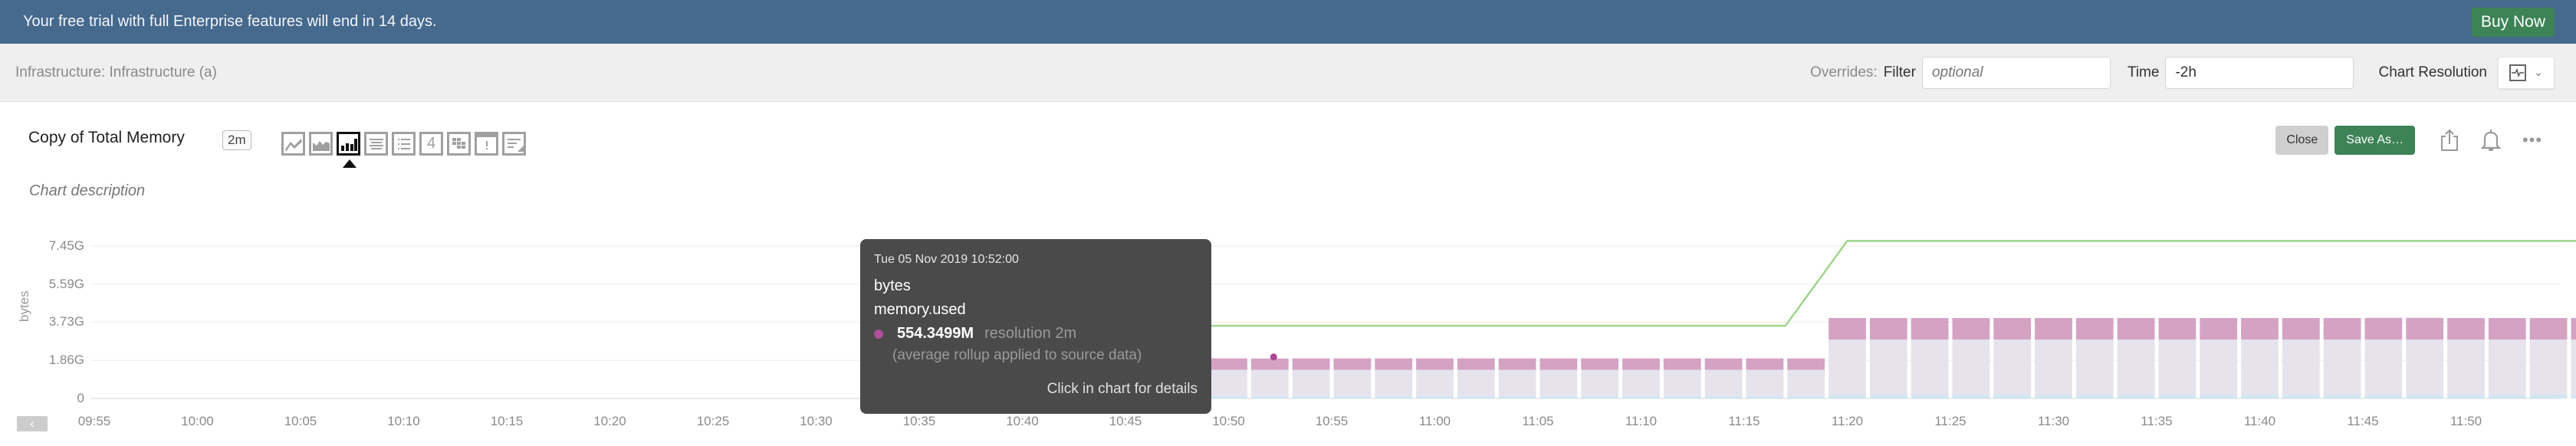  I want to click on single-value-button: 4, so click(431, 144).